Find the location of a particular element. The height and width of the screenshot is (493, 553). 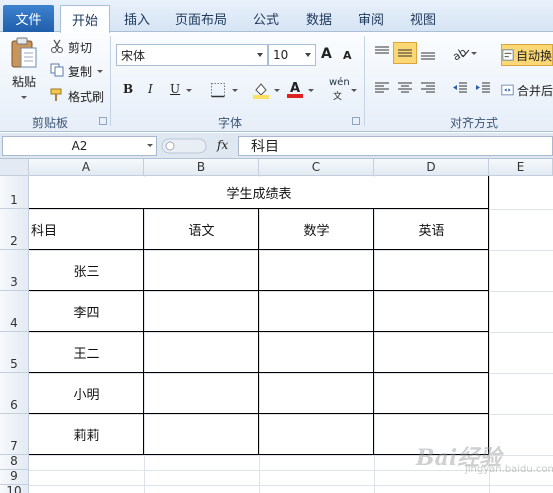

row-header-9: 9 is located at coordinates (14, 477).